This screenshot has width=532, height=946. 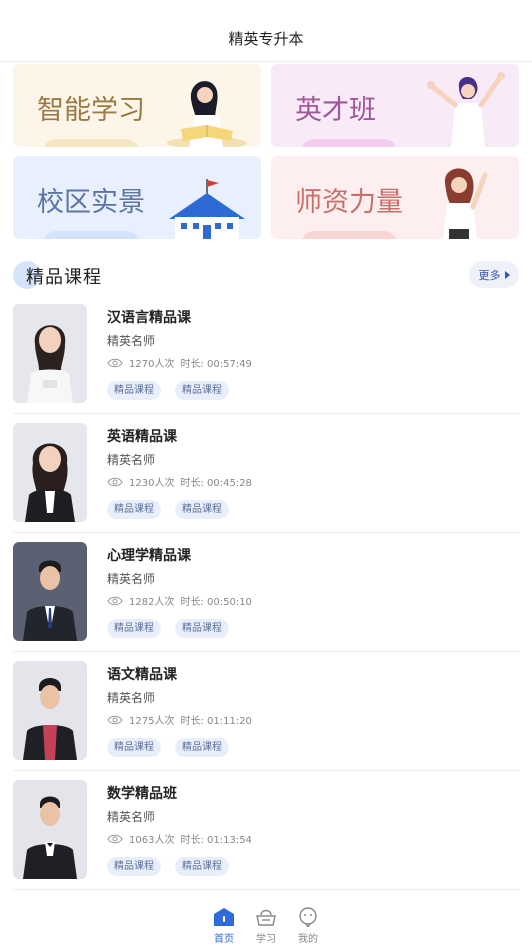 I want to click on course-duration: 时长: 00:50:10, so click(x=216, y=602).